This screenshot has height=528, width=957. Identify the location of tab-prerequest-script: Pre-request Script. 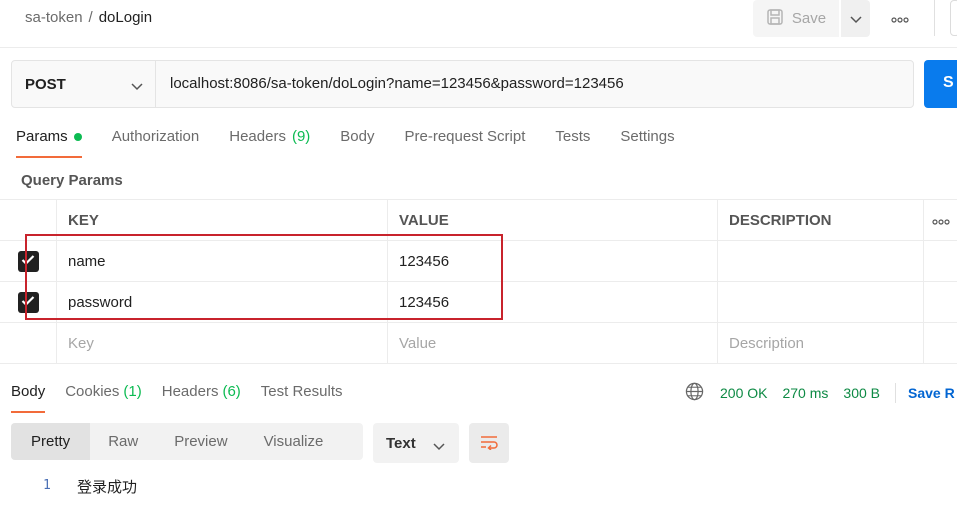
(465, 143).